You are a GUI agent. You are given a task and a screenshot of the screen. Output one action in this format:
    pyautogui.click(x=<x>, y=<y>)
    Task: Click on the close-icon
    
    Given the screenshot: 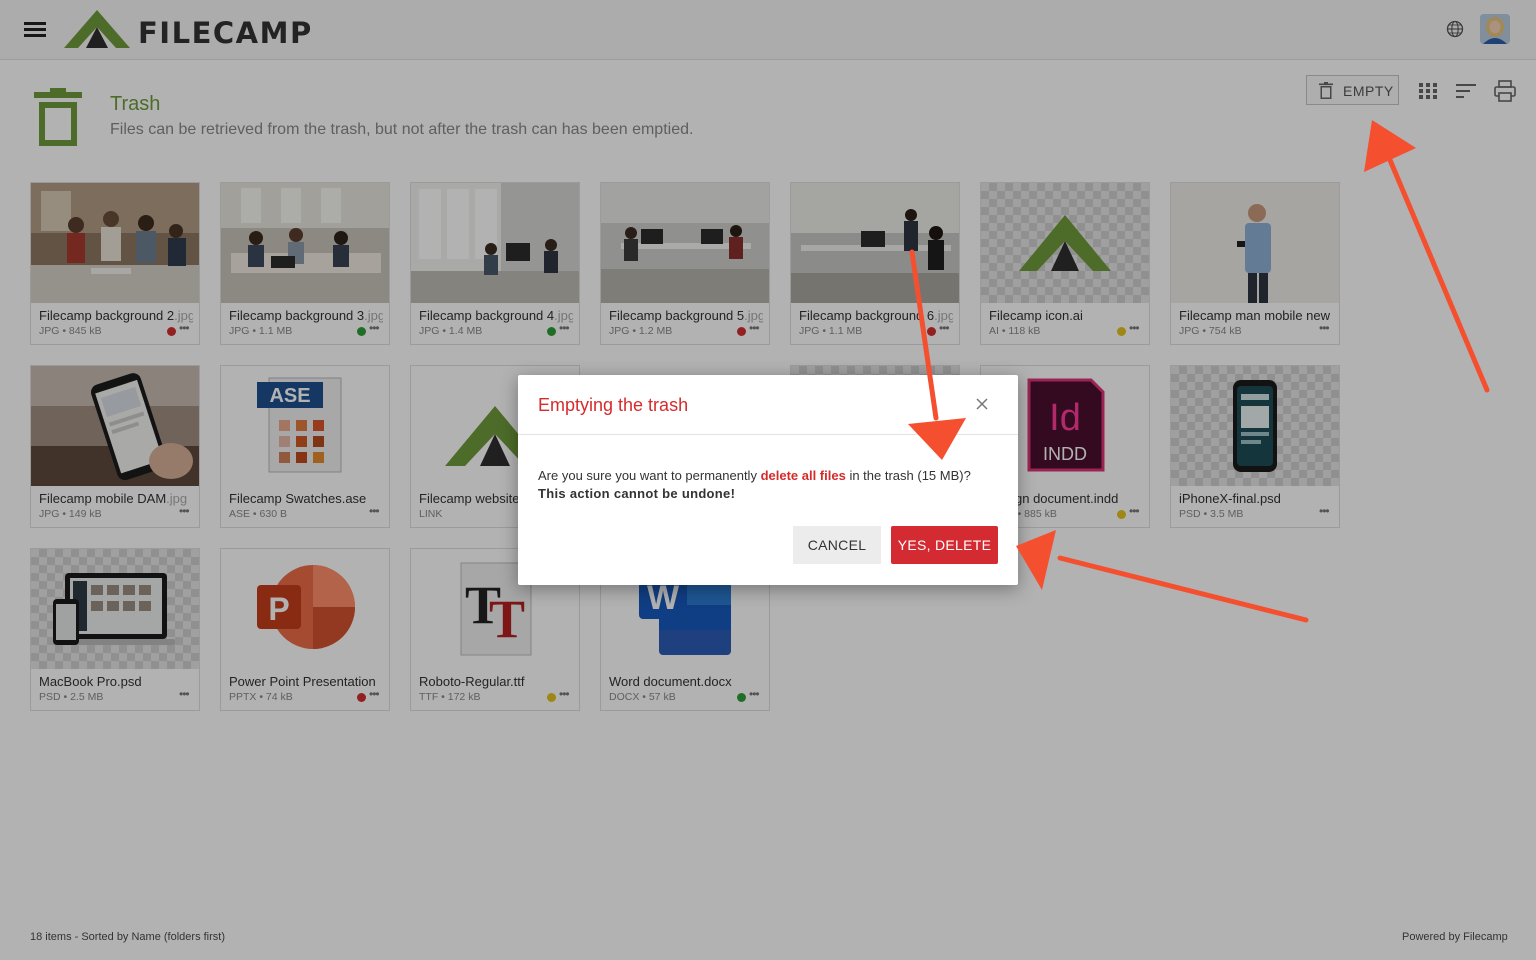 What is the action you would take?
    pyautogui.click(x=982, y=404)
    